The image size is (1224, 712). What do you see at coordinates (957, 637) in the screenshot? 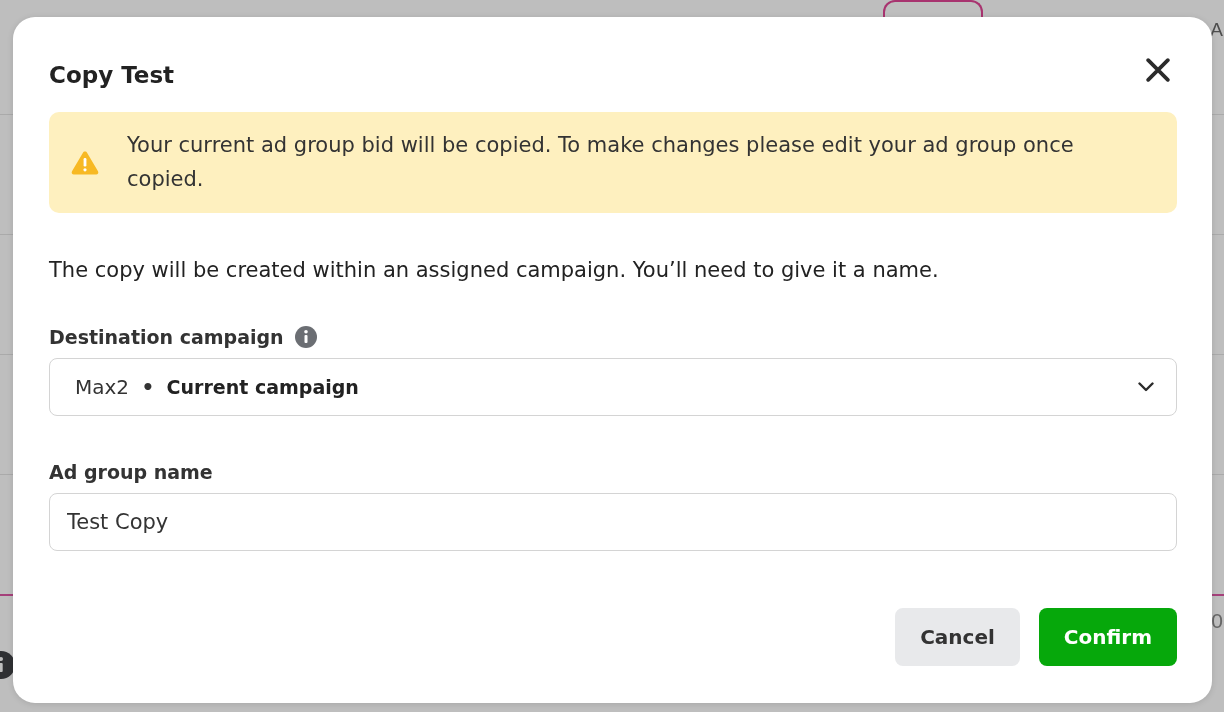
I see `cancel-button: Cancel` at bounding box center [957, 637].